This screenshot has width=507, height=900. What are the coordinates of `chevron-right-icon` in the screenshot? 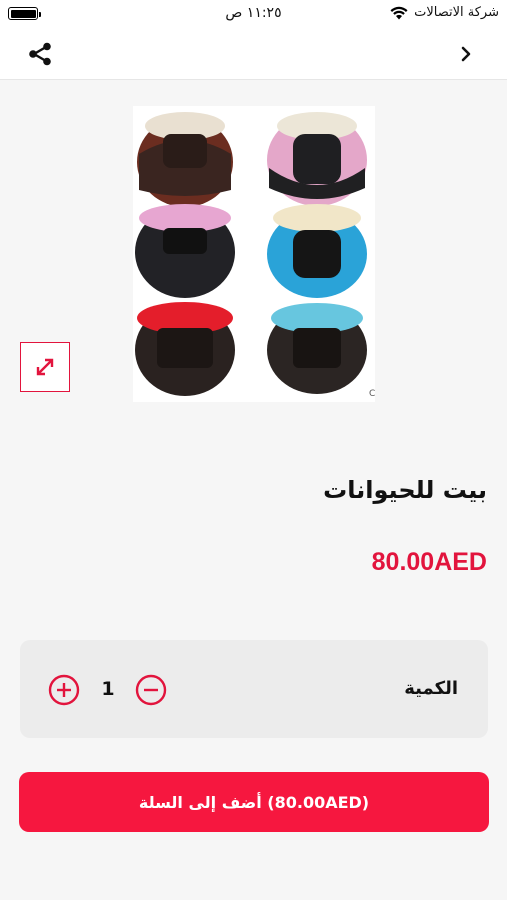 It's located at (467, 54).